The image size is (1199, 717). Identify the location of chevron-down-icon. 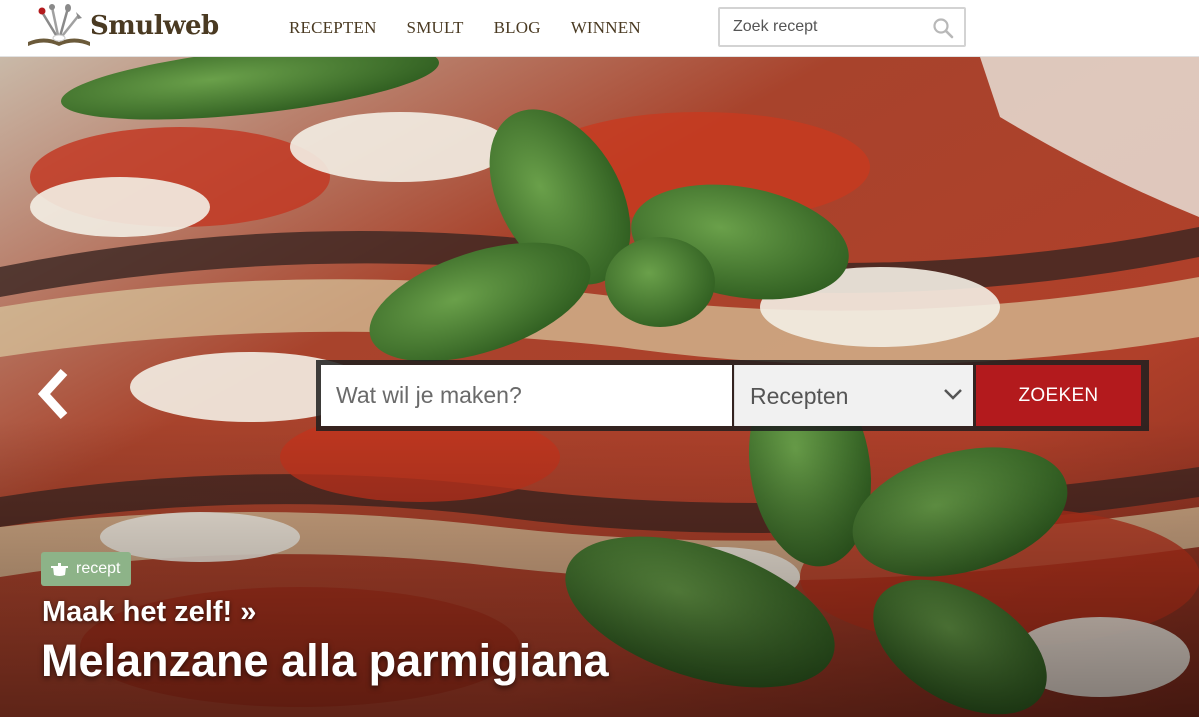
(953, 394).